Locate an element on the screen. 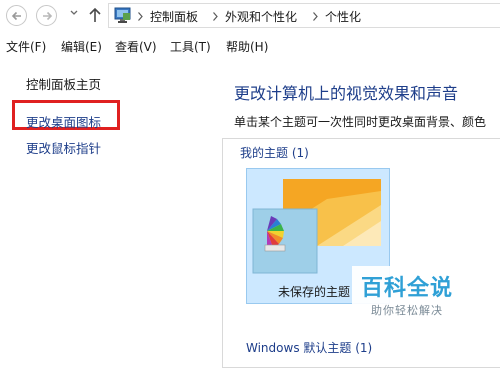 The height and width of the screenshot is (368, 500). my-themes-group-label: 我的主题 (1) is located at coordinates (274, 153).